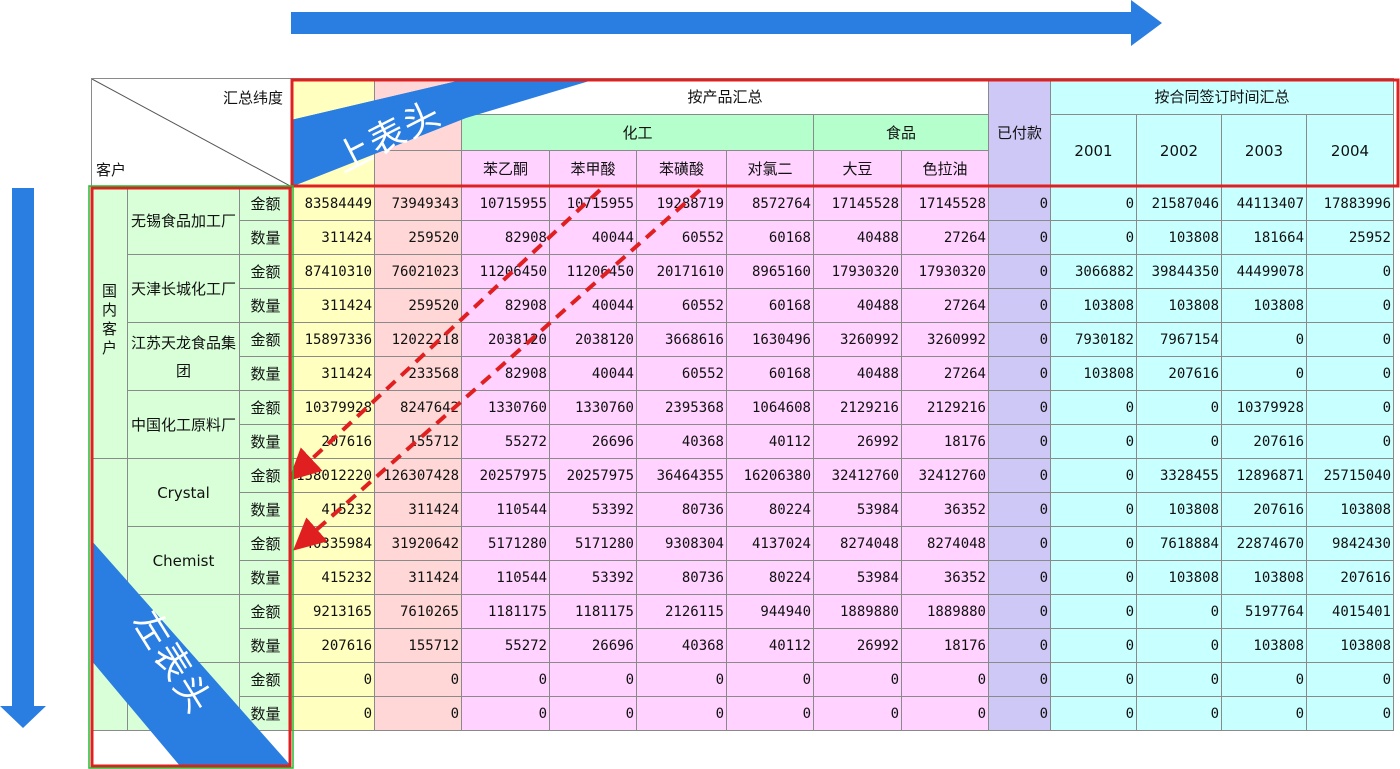 The height and width of the screenshot is (769, 1400). I want to click on data-cell: 80224, so click(770, 577).